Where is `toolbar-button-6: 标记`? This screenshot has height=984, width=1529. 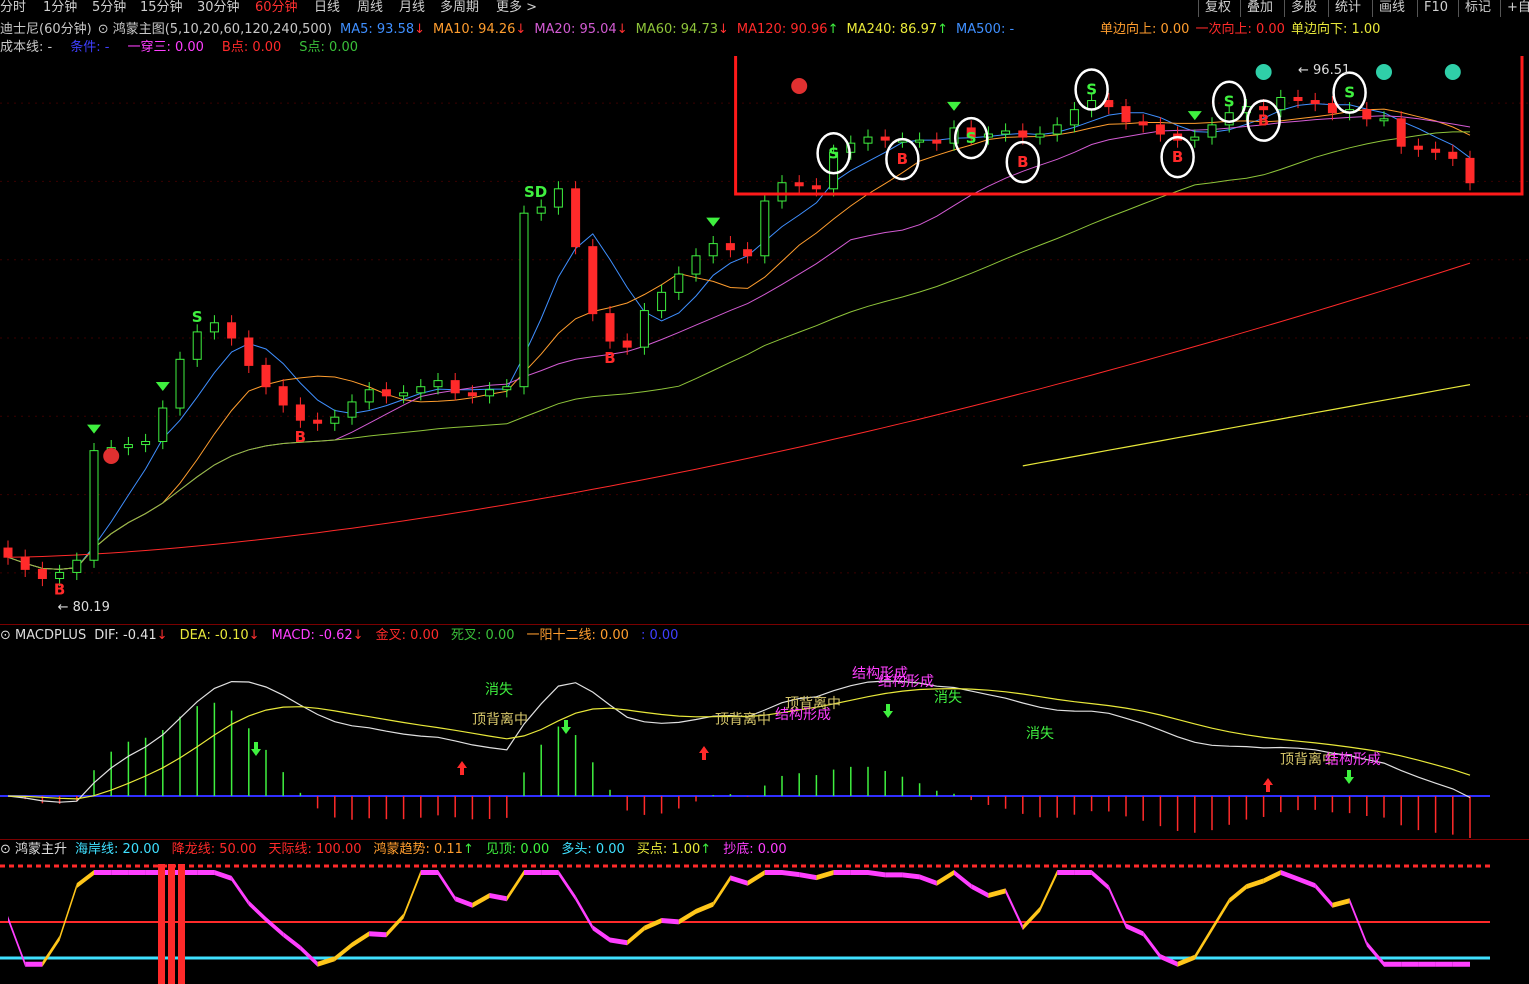 toolbar-button-6: 标记 is located at coordinates (1477, 8).